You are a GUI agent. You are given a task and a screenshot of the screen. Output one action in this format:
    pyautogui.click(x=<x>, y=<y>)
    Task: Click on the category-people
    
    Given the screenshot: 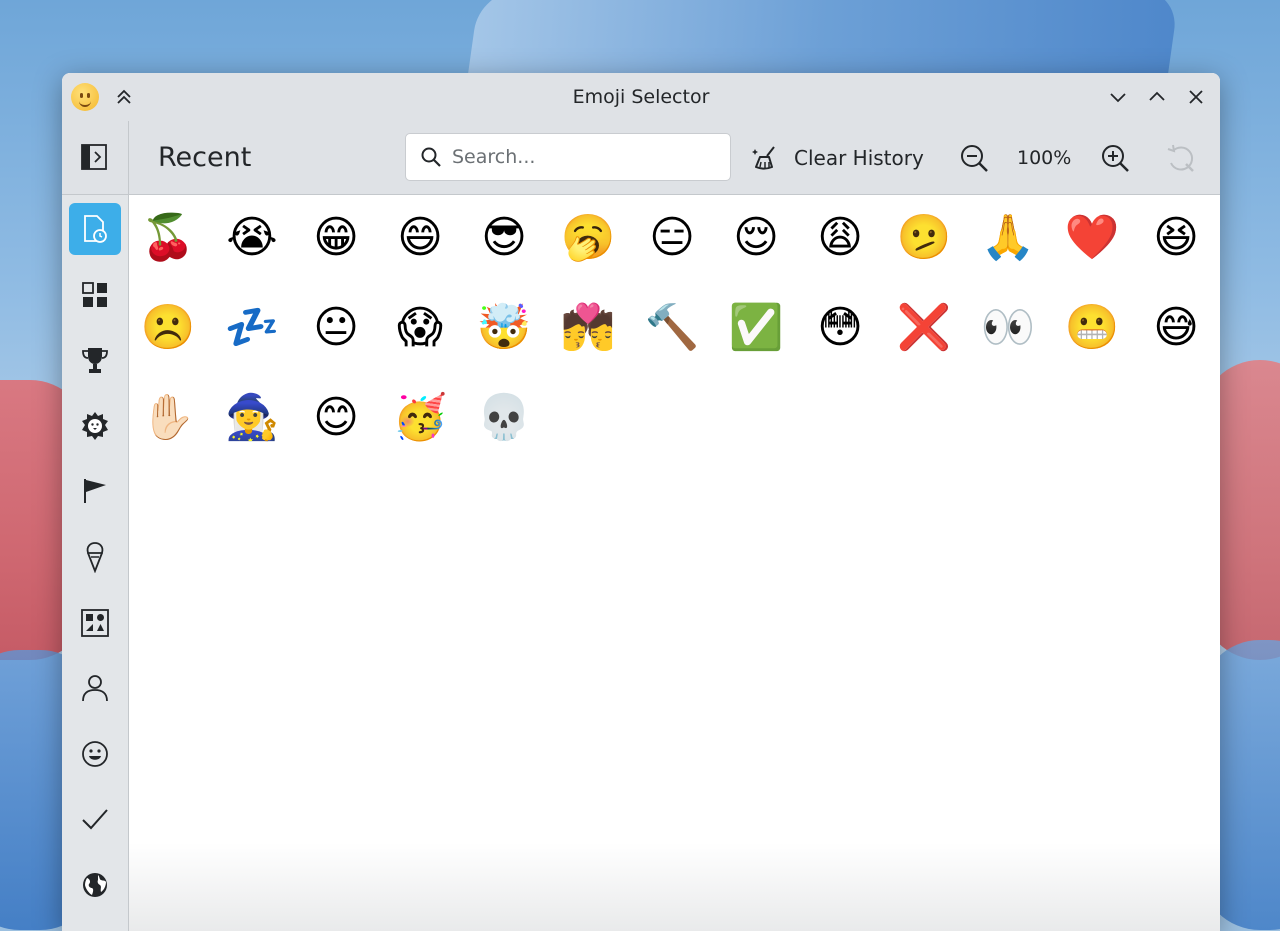 What is the action you would take?
    pyautogui.click(x=95, y=688)
    